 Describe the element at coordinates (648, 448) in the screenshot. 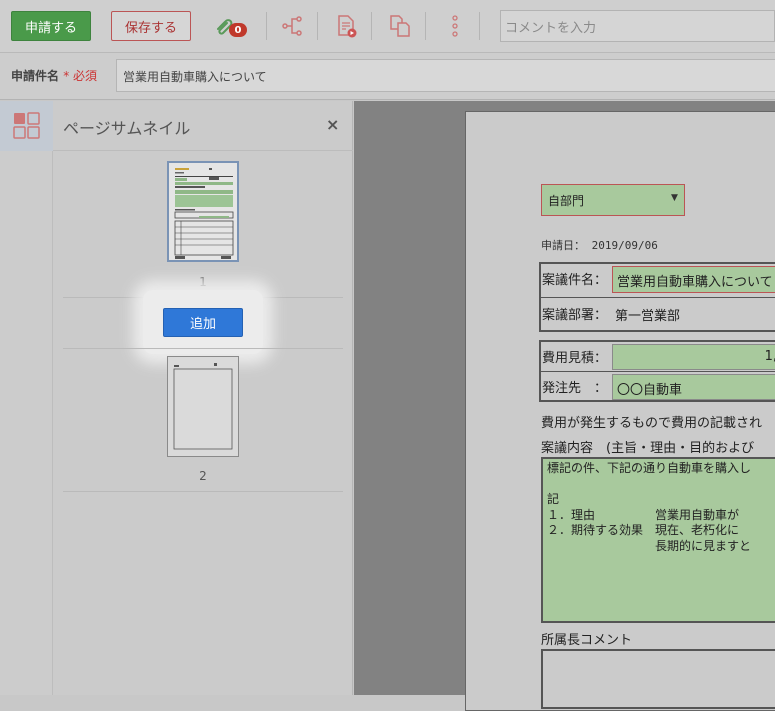

I see `content-label: 案議内容 (主旨・理由・目的および` at that location.